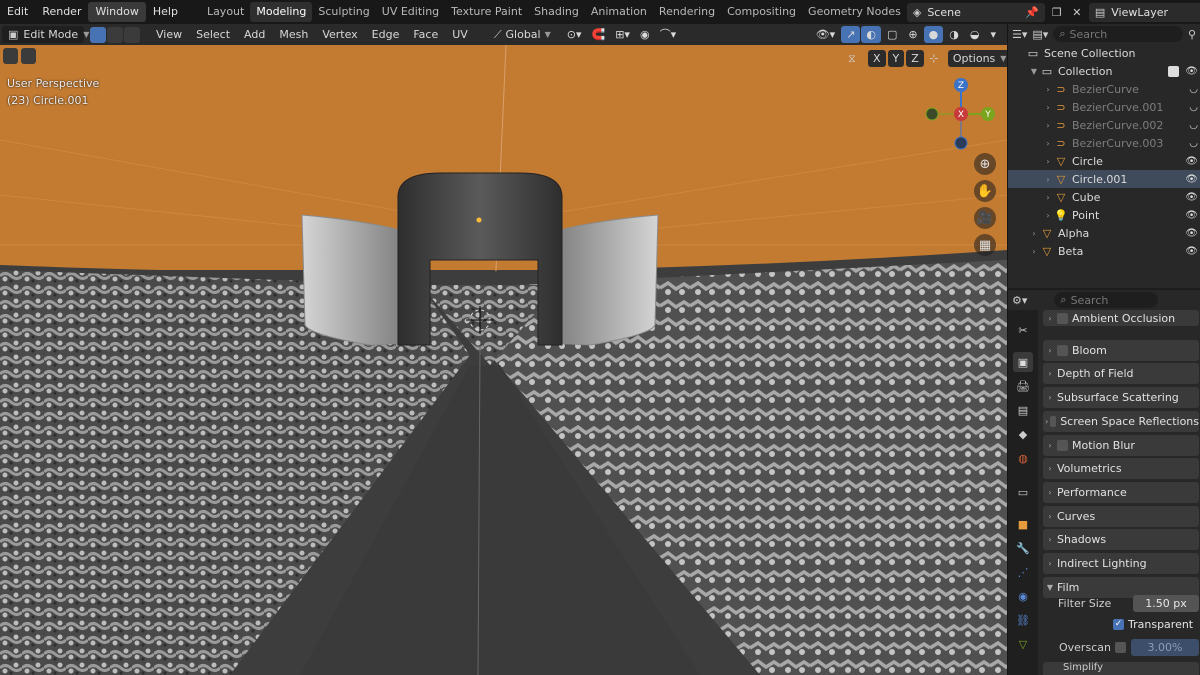 This screenshot has width=1200, height=675. Describe the element at coordinates (343, 12) in the screenshot. I see `workspace-tab-sculpting: Sculpting` at that location.